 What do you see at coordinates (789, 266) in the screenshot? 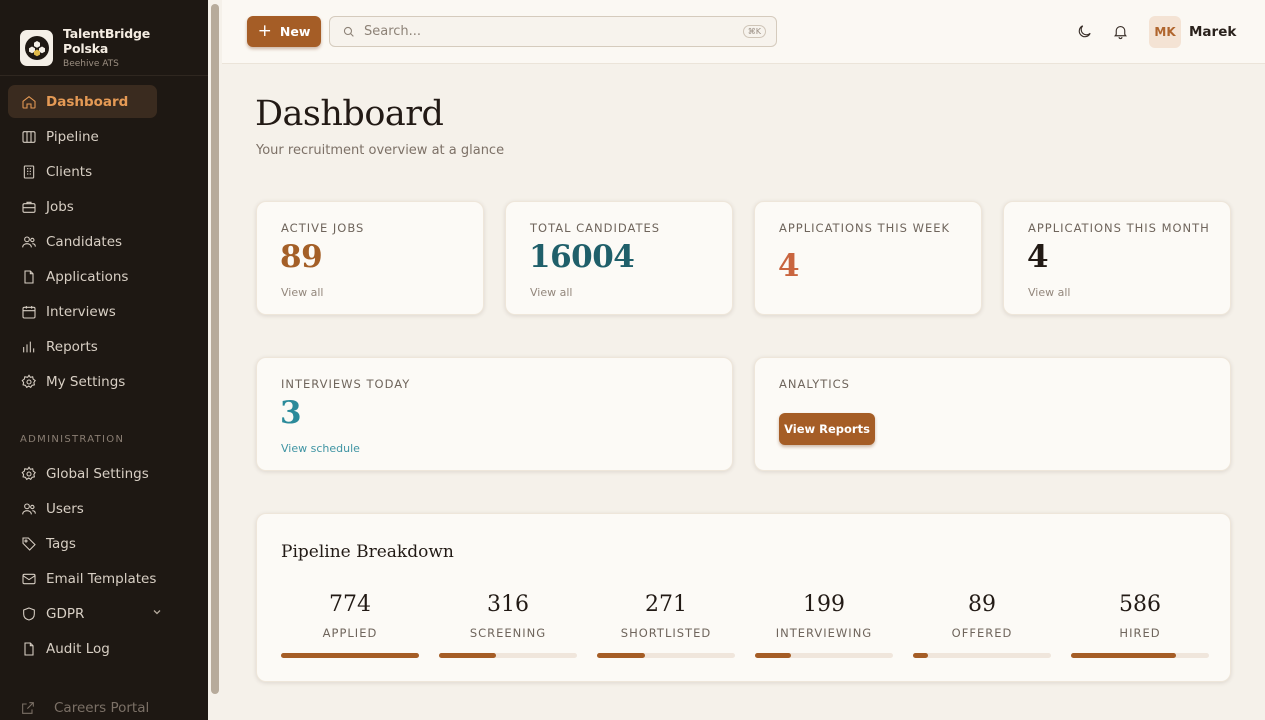
I see `stat-value: 4` at bounding box center [789, 266].